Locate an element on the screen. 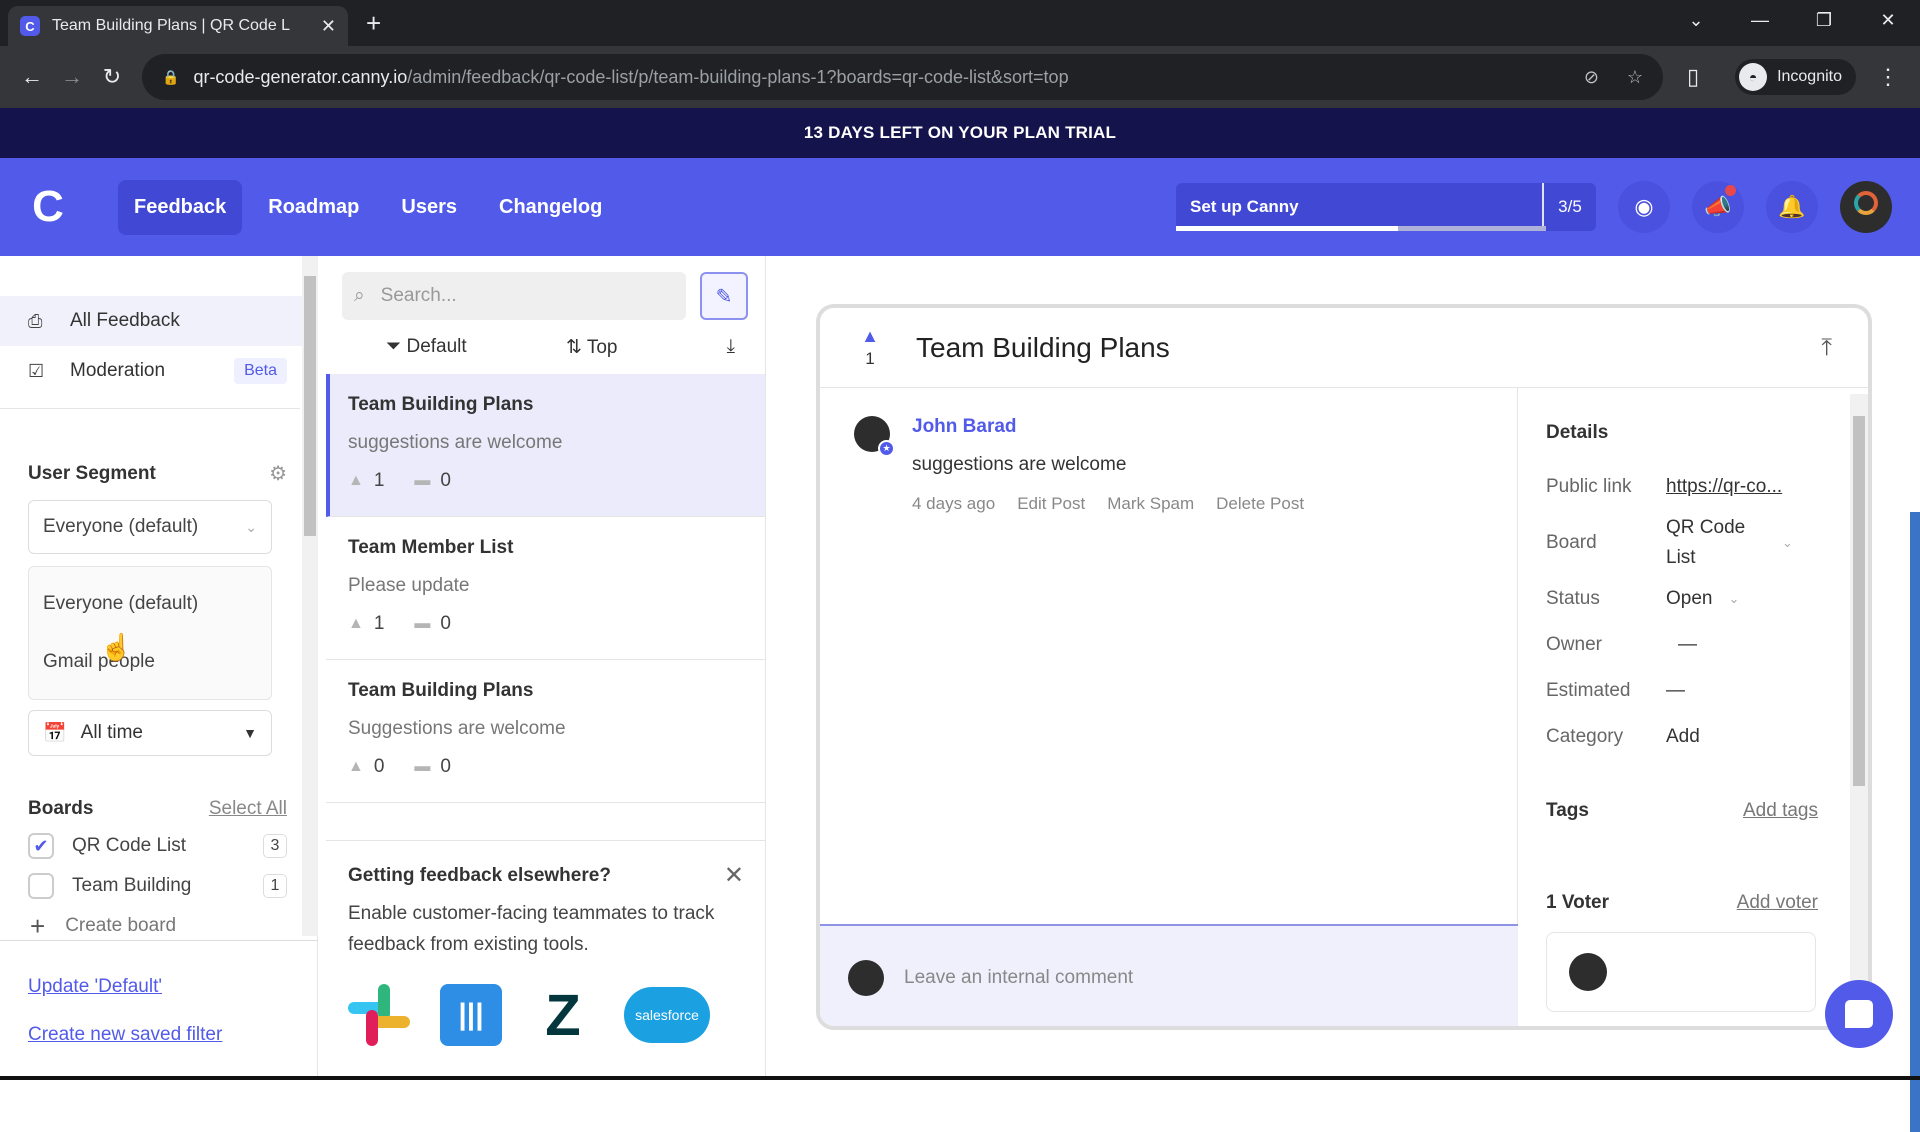 The width and height of the screenshot is (1920, 1132). close-icon: ✕ is located at coordinates (734, 875).